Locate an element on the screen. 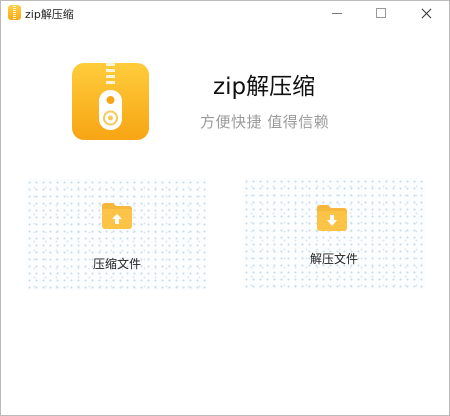 This screenshot has height=416, width=450. maximize-icon is located at coordinates (381, 13).